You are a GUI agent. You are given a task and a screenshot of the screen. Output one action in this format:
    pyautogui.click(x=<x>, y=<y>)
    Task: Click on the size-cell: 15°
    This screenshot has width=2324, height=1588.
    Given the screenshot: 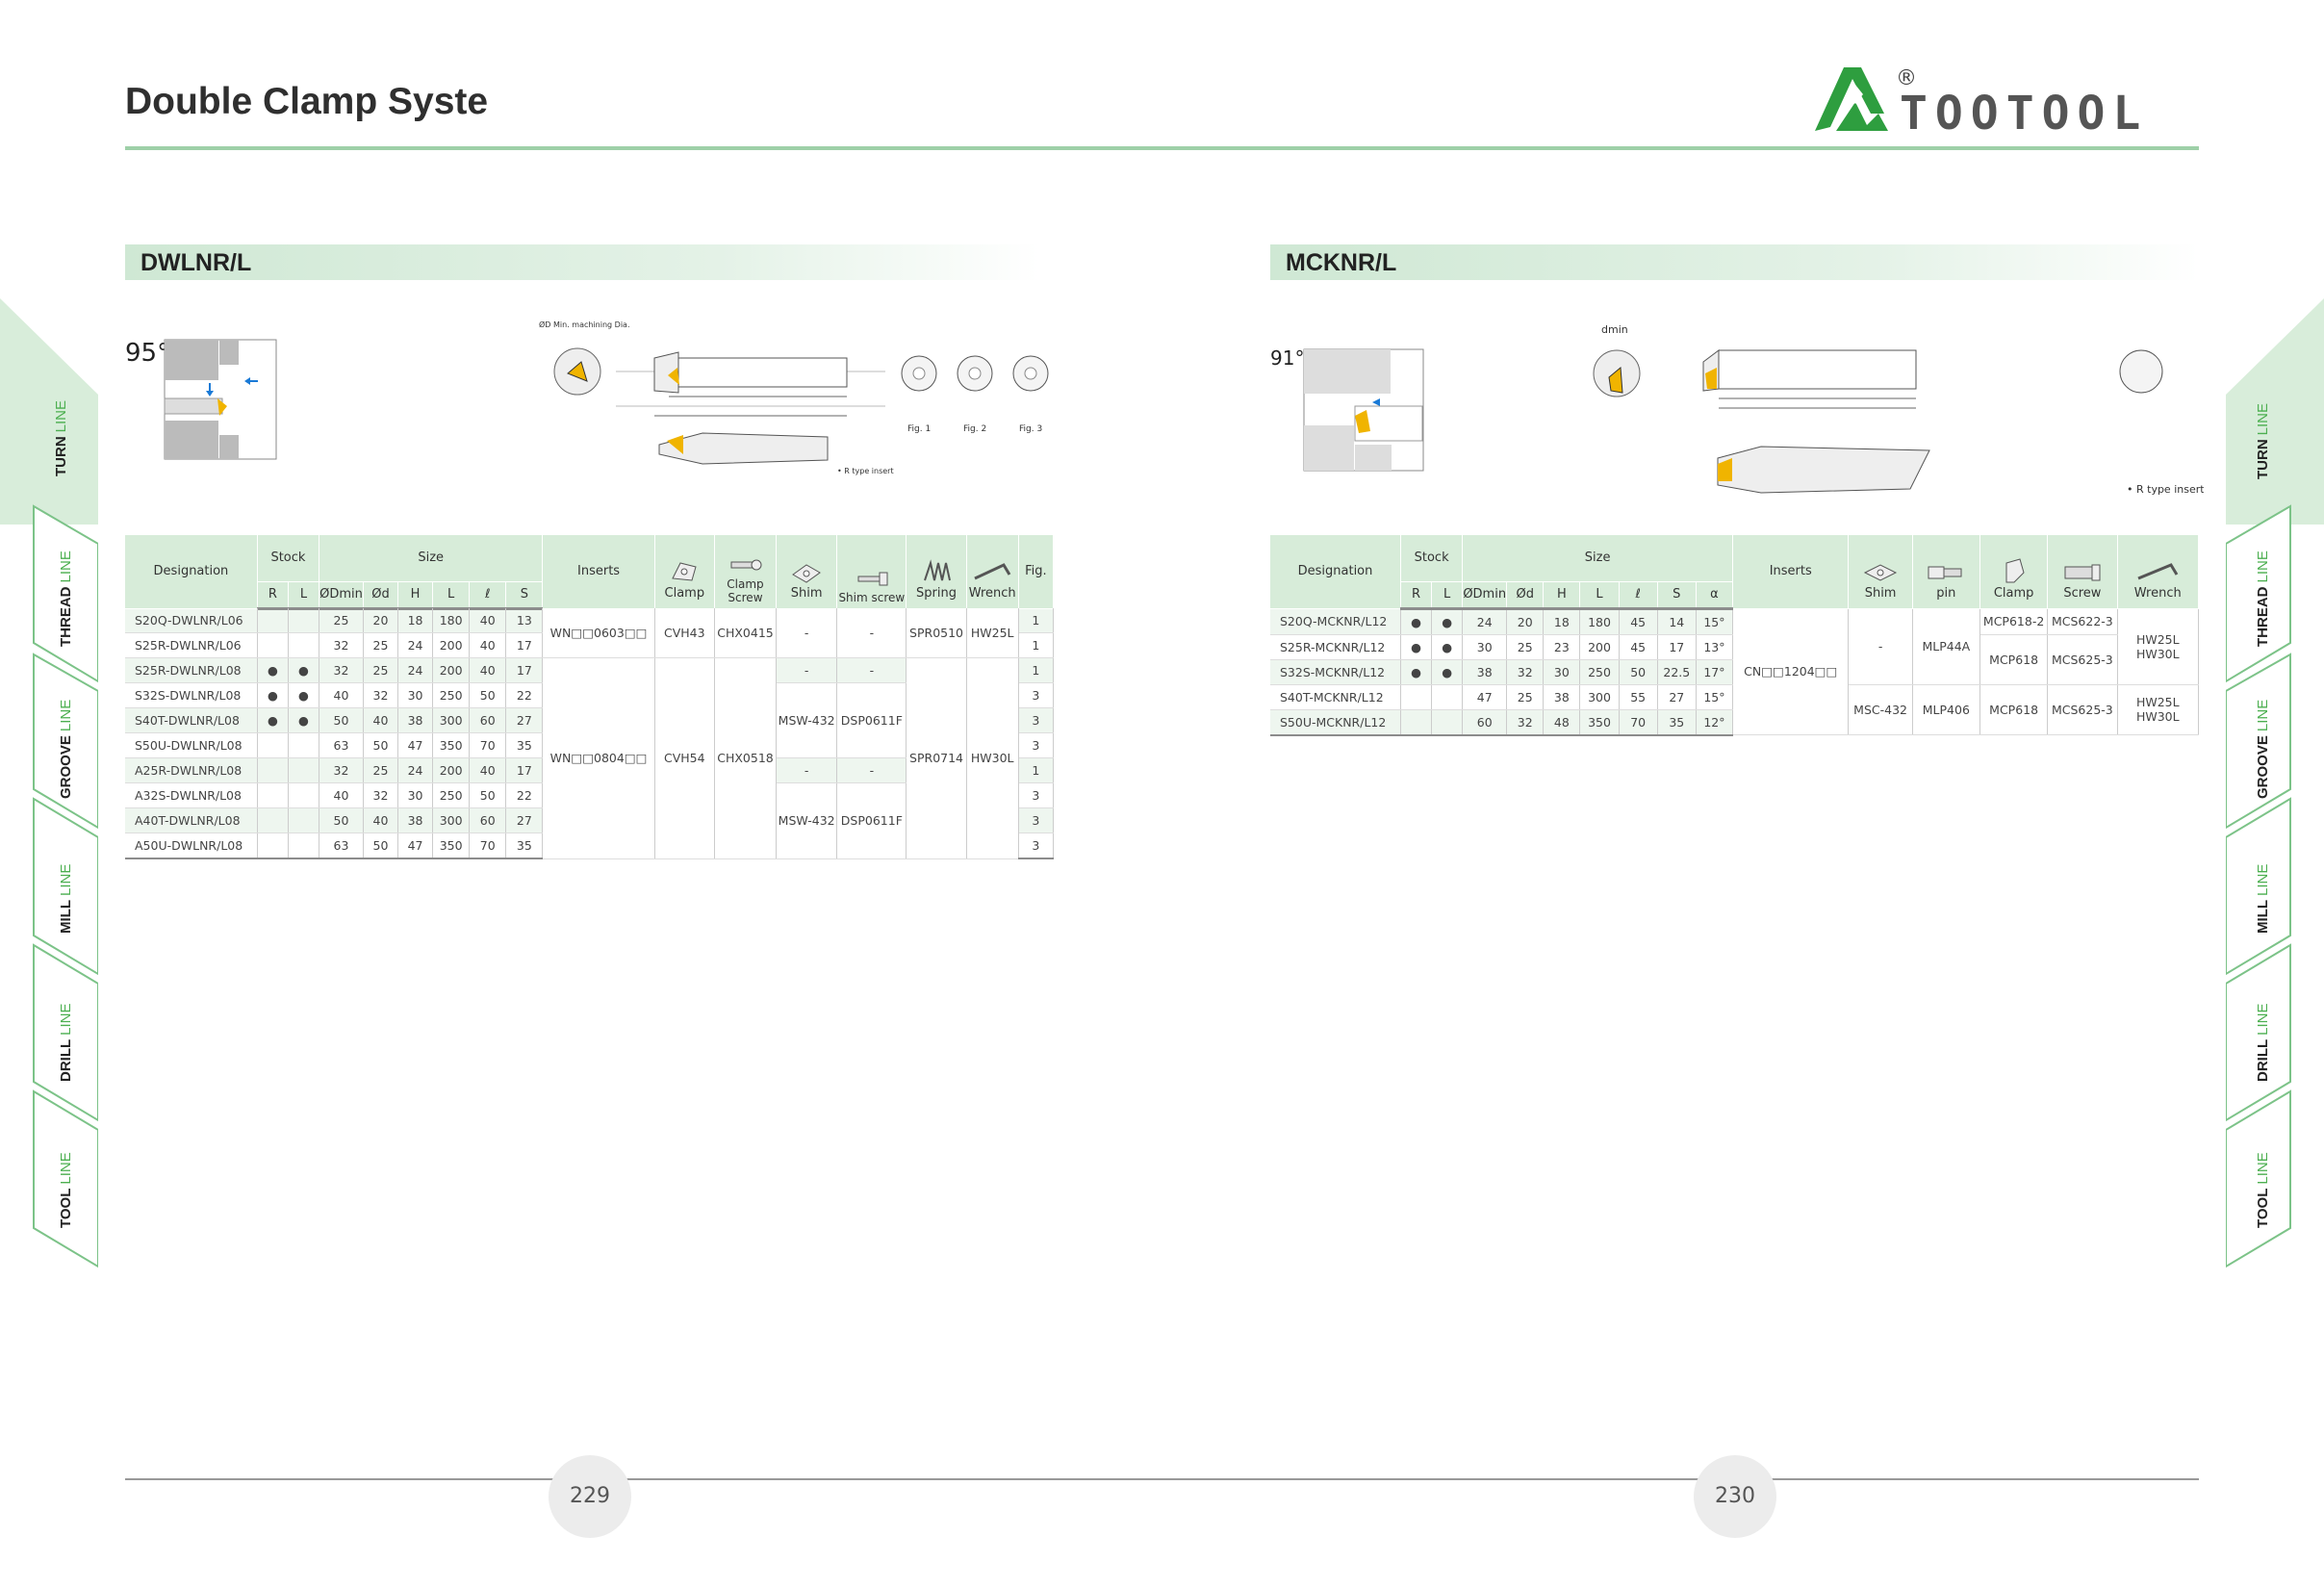 What is the action you would take?
    pyautogui.click(x=1715, y=697)
    